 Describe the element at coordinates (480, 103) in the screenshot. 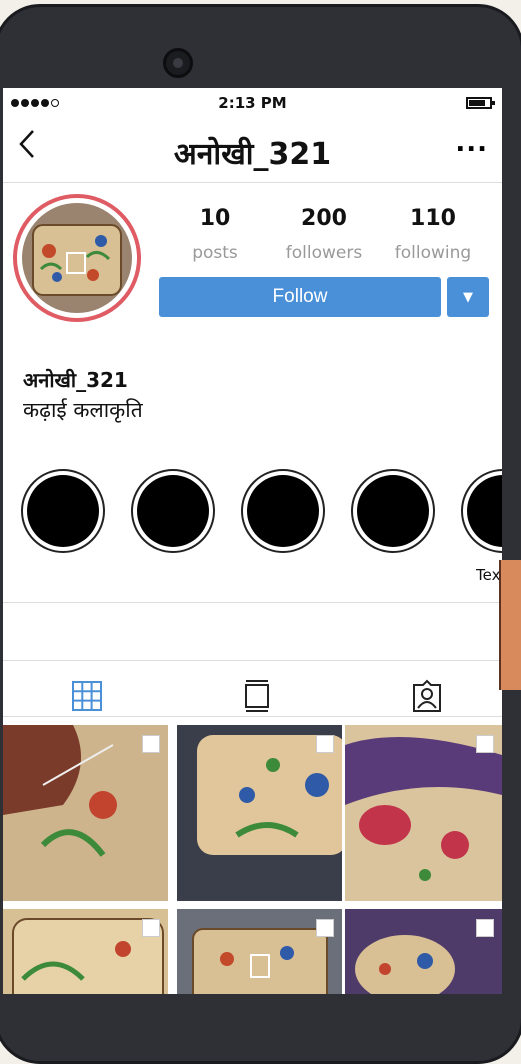

I see `battery-icon` at that location.